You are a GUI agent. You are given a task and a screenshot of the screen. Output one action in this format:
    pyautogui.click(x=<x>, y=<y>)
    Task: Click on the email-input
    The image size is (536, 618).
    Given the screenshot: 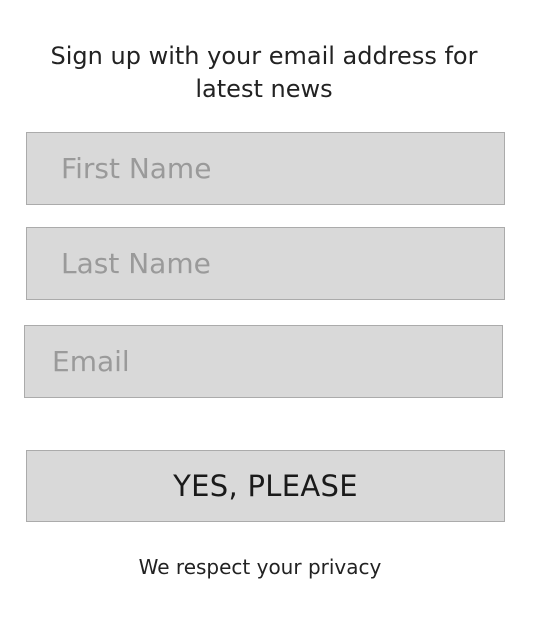 What is the action you would take?
    pyautogui.click(x=263, y=361)
    